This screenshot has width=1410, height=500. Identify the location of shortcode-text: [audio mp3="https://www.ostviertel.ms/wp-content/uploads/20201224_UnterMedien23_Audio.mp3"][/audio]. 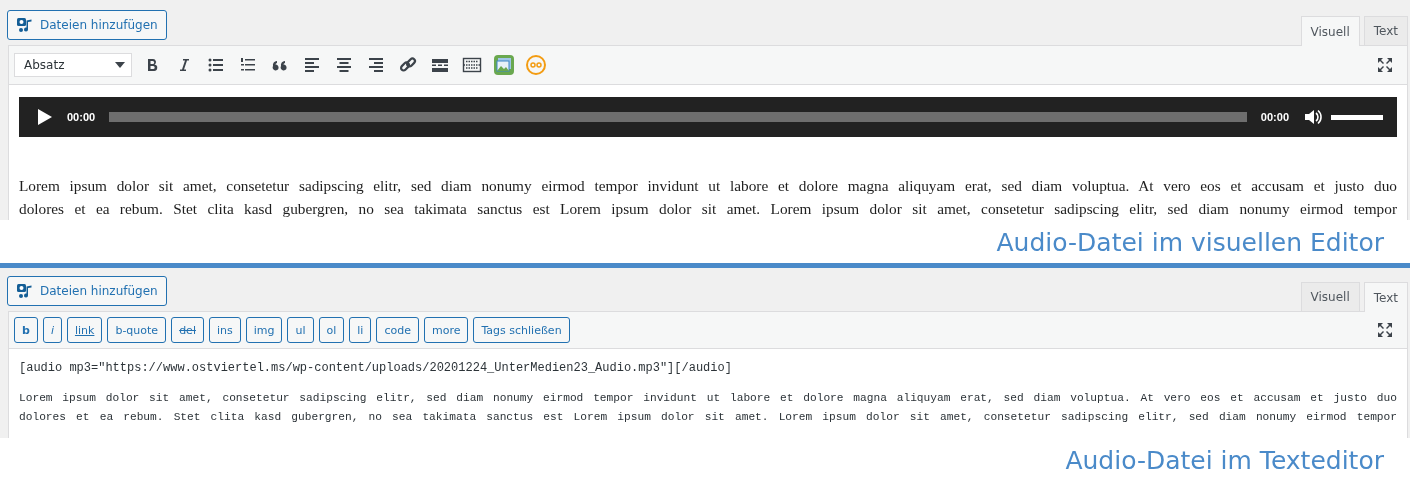
(375, 368).